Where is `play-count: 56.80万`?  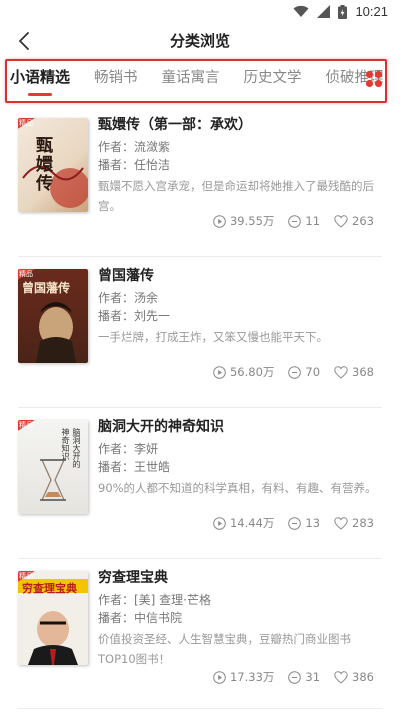 play-count: 56.80万 is located at coordinates (243, 372).